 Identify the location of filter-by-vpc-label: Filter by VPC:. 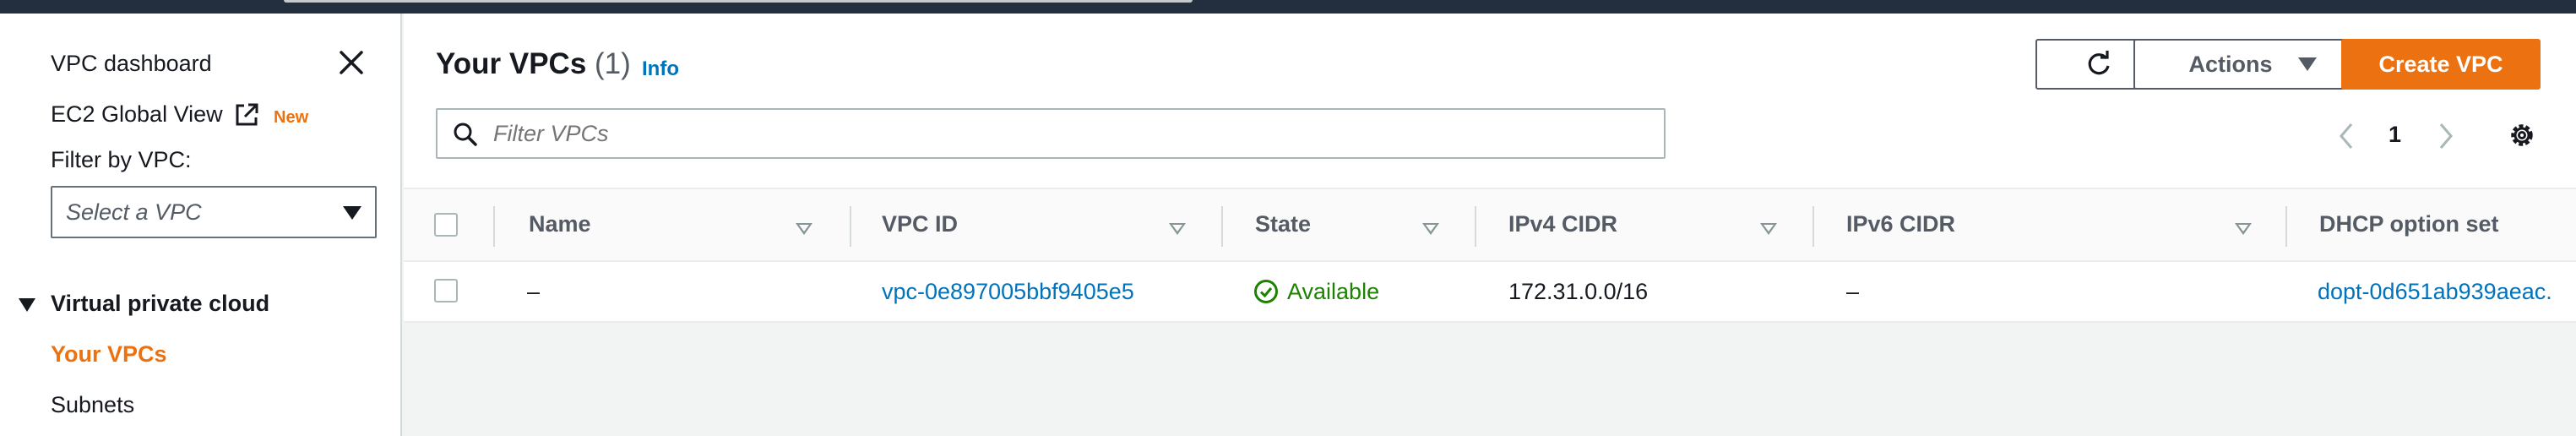
(121, 159).